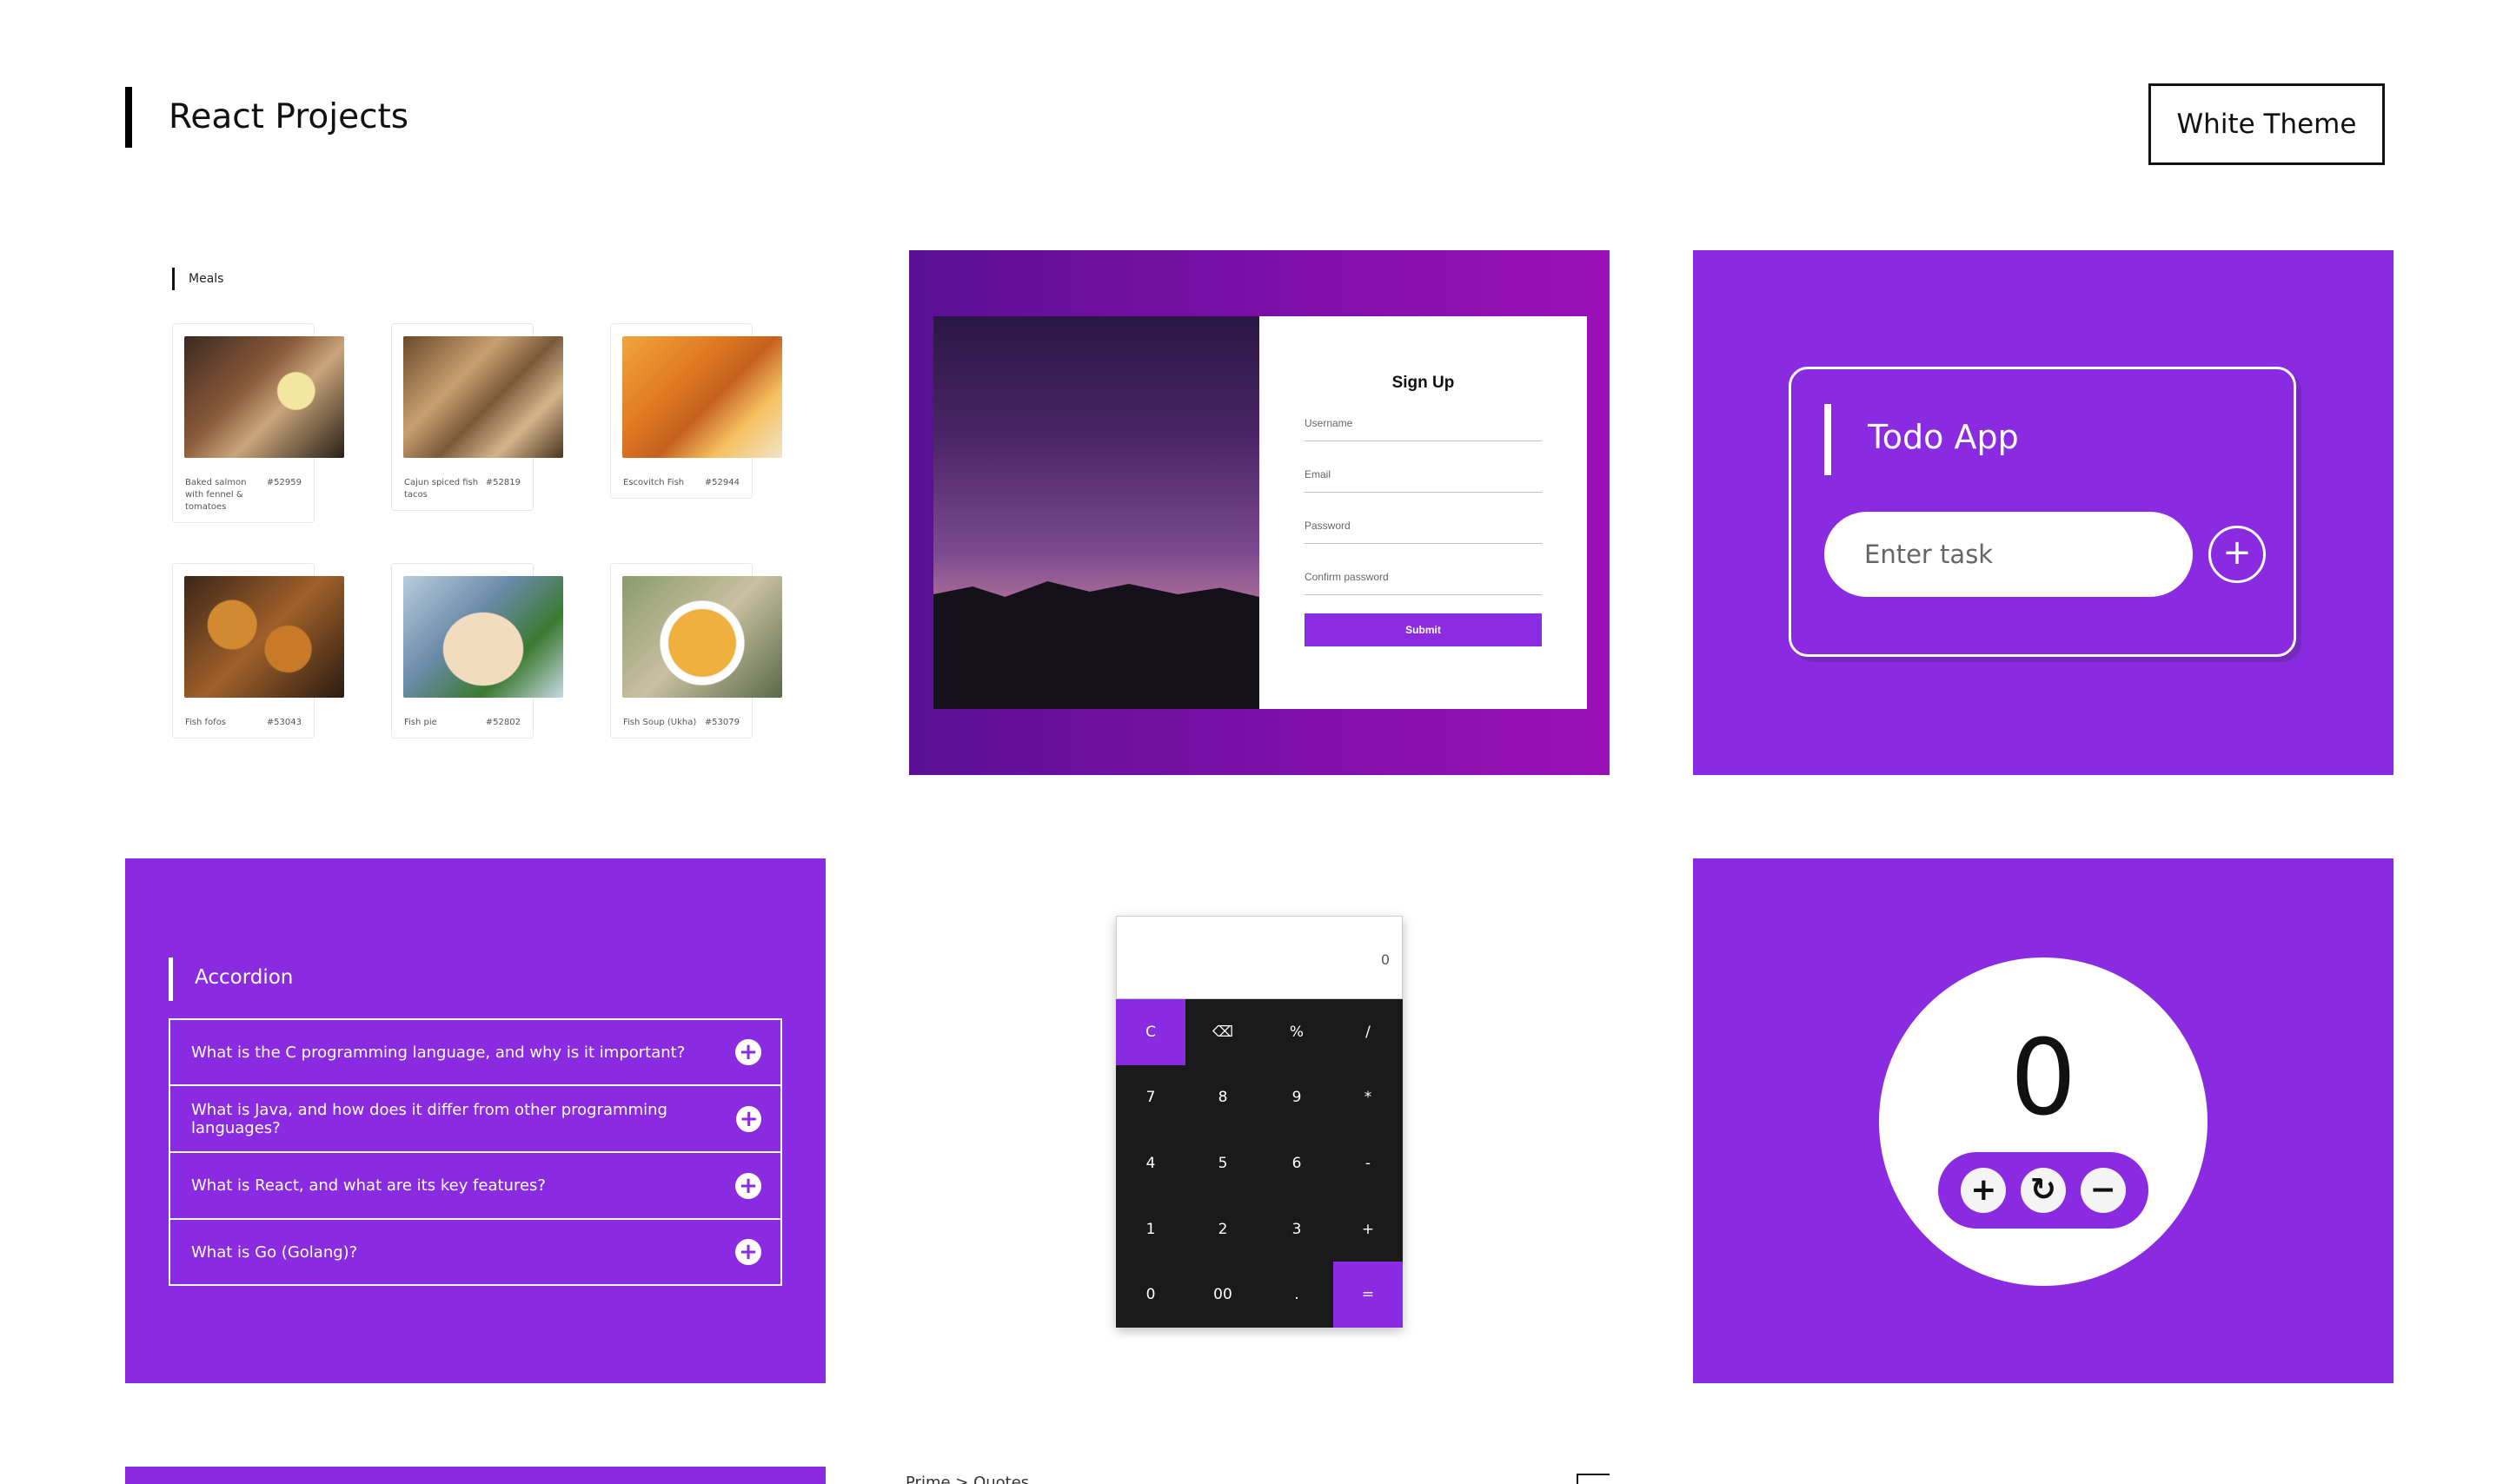  What do you see at coordinates (289, 116) in the screenshot?
I see `page-title: React Projects` at bounding box center [289, 116].